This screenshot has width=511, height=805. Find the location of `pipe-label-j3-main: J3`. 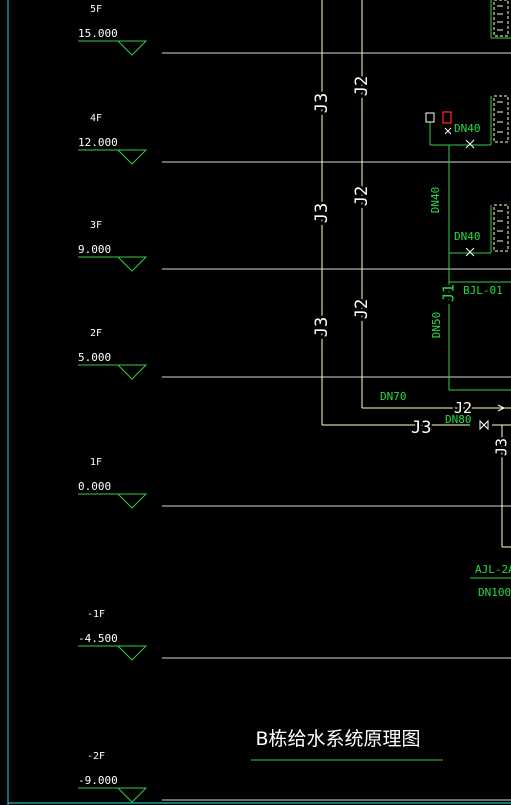

pipe-label-j3-main: J3 is located at coordinates (421, 428).